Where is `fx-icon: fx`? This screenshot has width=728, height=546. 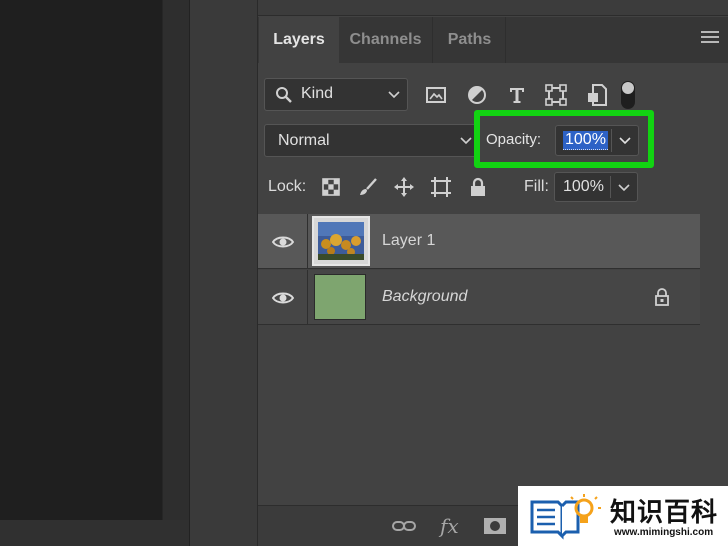 fx-icon: fx is located at coordinates (449, 526).